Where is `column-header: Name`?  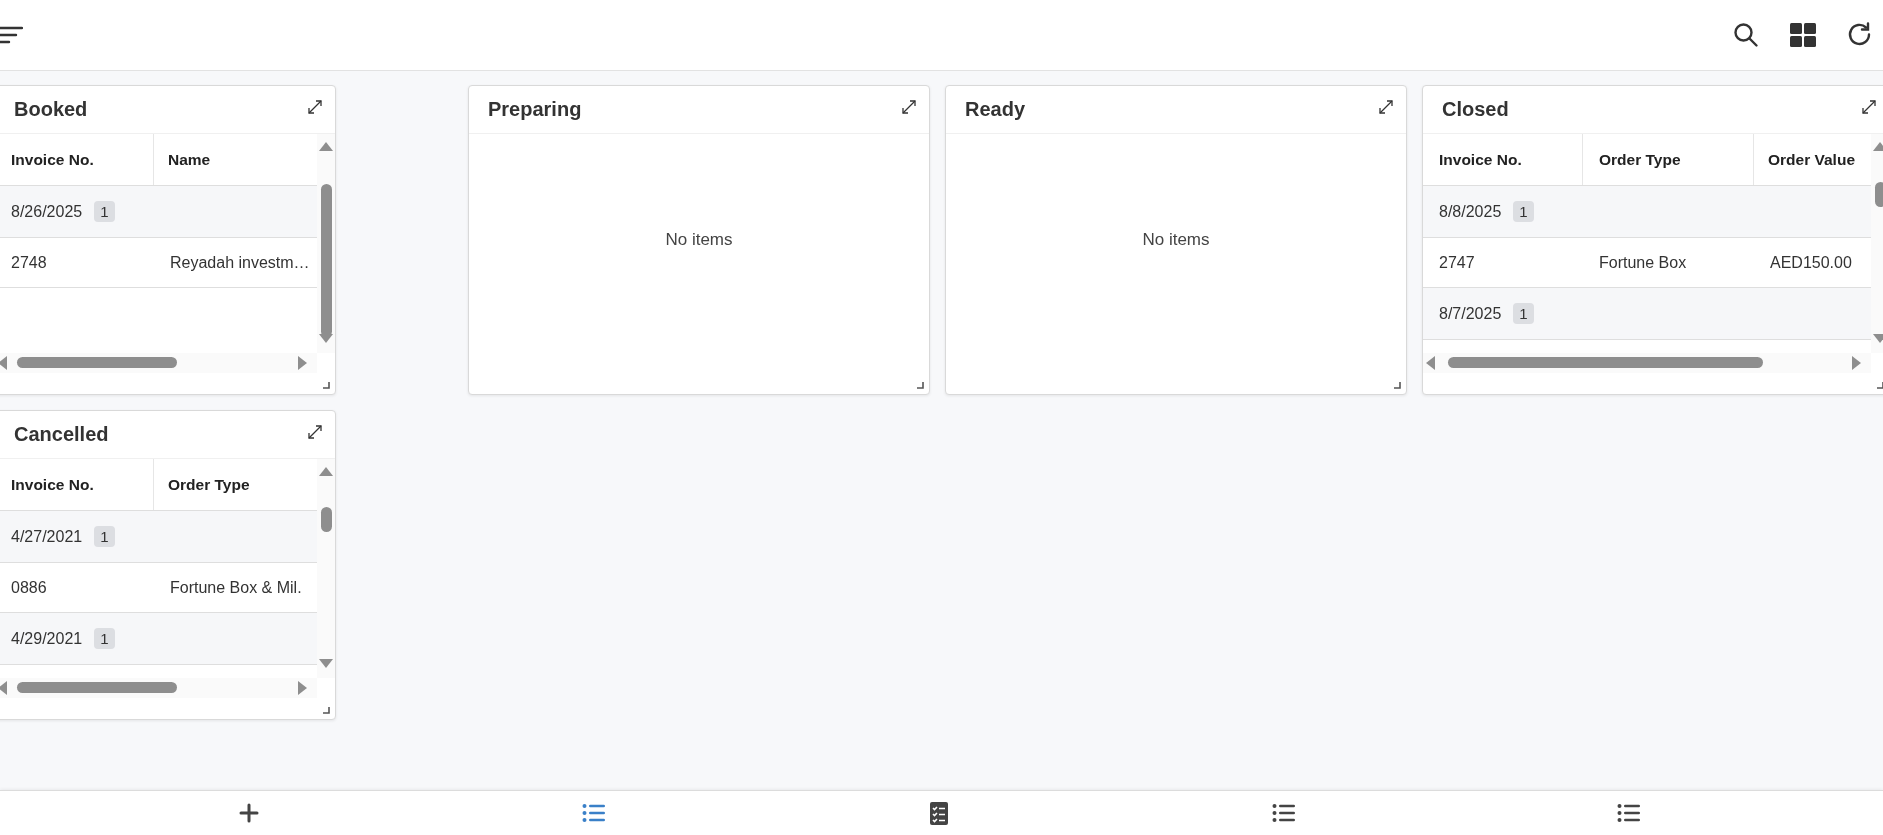
column-header: Name is located at coordinates (231, 159).